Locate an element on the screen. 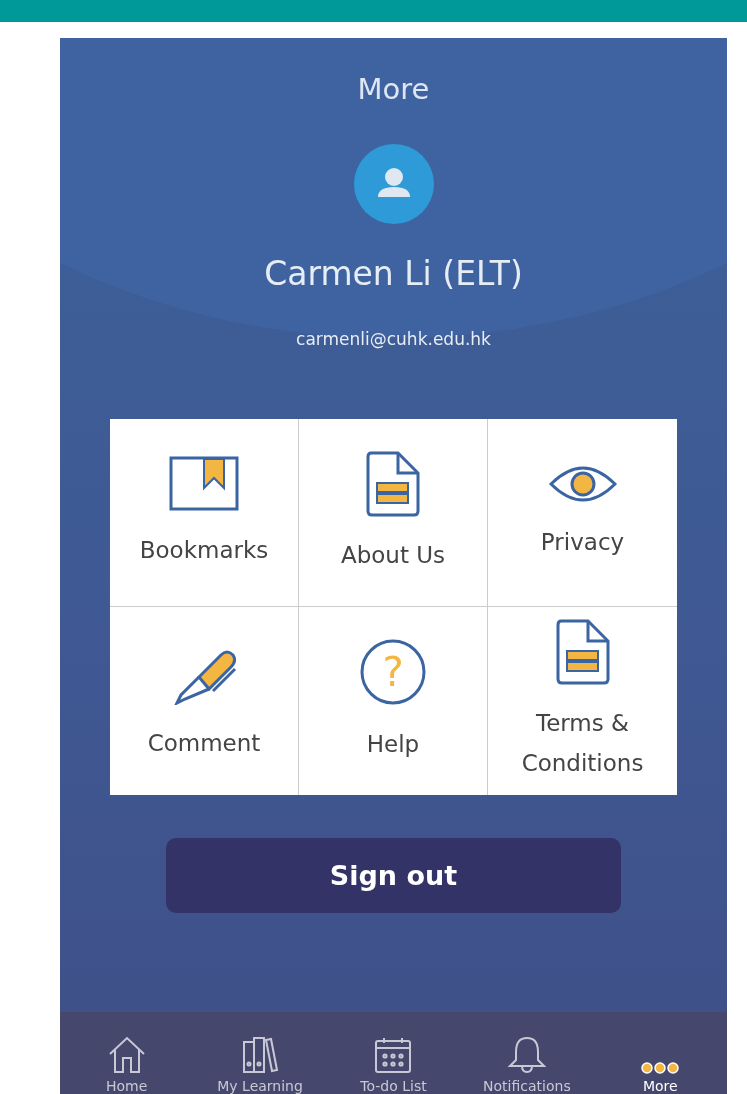 The image size is (747, 1094). menu-tile: ? Help is located at coordinates (393, 701).